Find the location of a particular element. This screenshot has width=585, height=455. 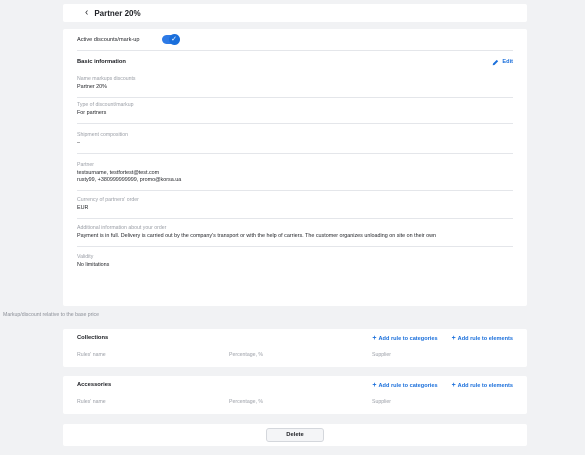

active-toggle: ✓ is located at coordinates (170, 39).